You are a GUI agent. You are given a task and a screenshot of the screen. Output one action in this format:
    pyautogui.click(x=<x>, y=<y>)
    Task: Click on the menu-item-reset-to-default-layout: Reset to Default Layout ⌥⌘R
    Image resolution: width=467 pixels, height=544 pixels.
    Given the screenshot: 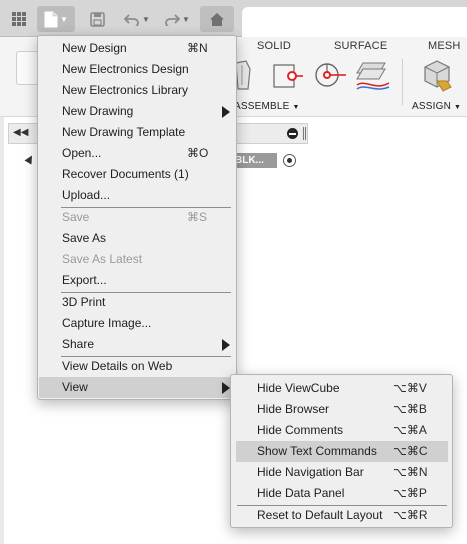 What is the action you would take?
    pyautogui.click(x=341, y=515)
    